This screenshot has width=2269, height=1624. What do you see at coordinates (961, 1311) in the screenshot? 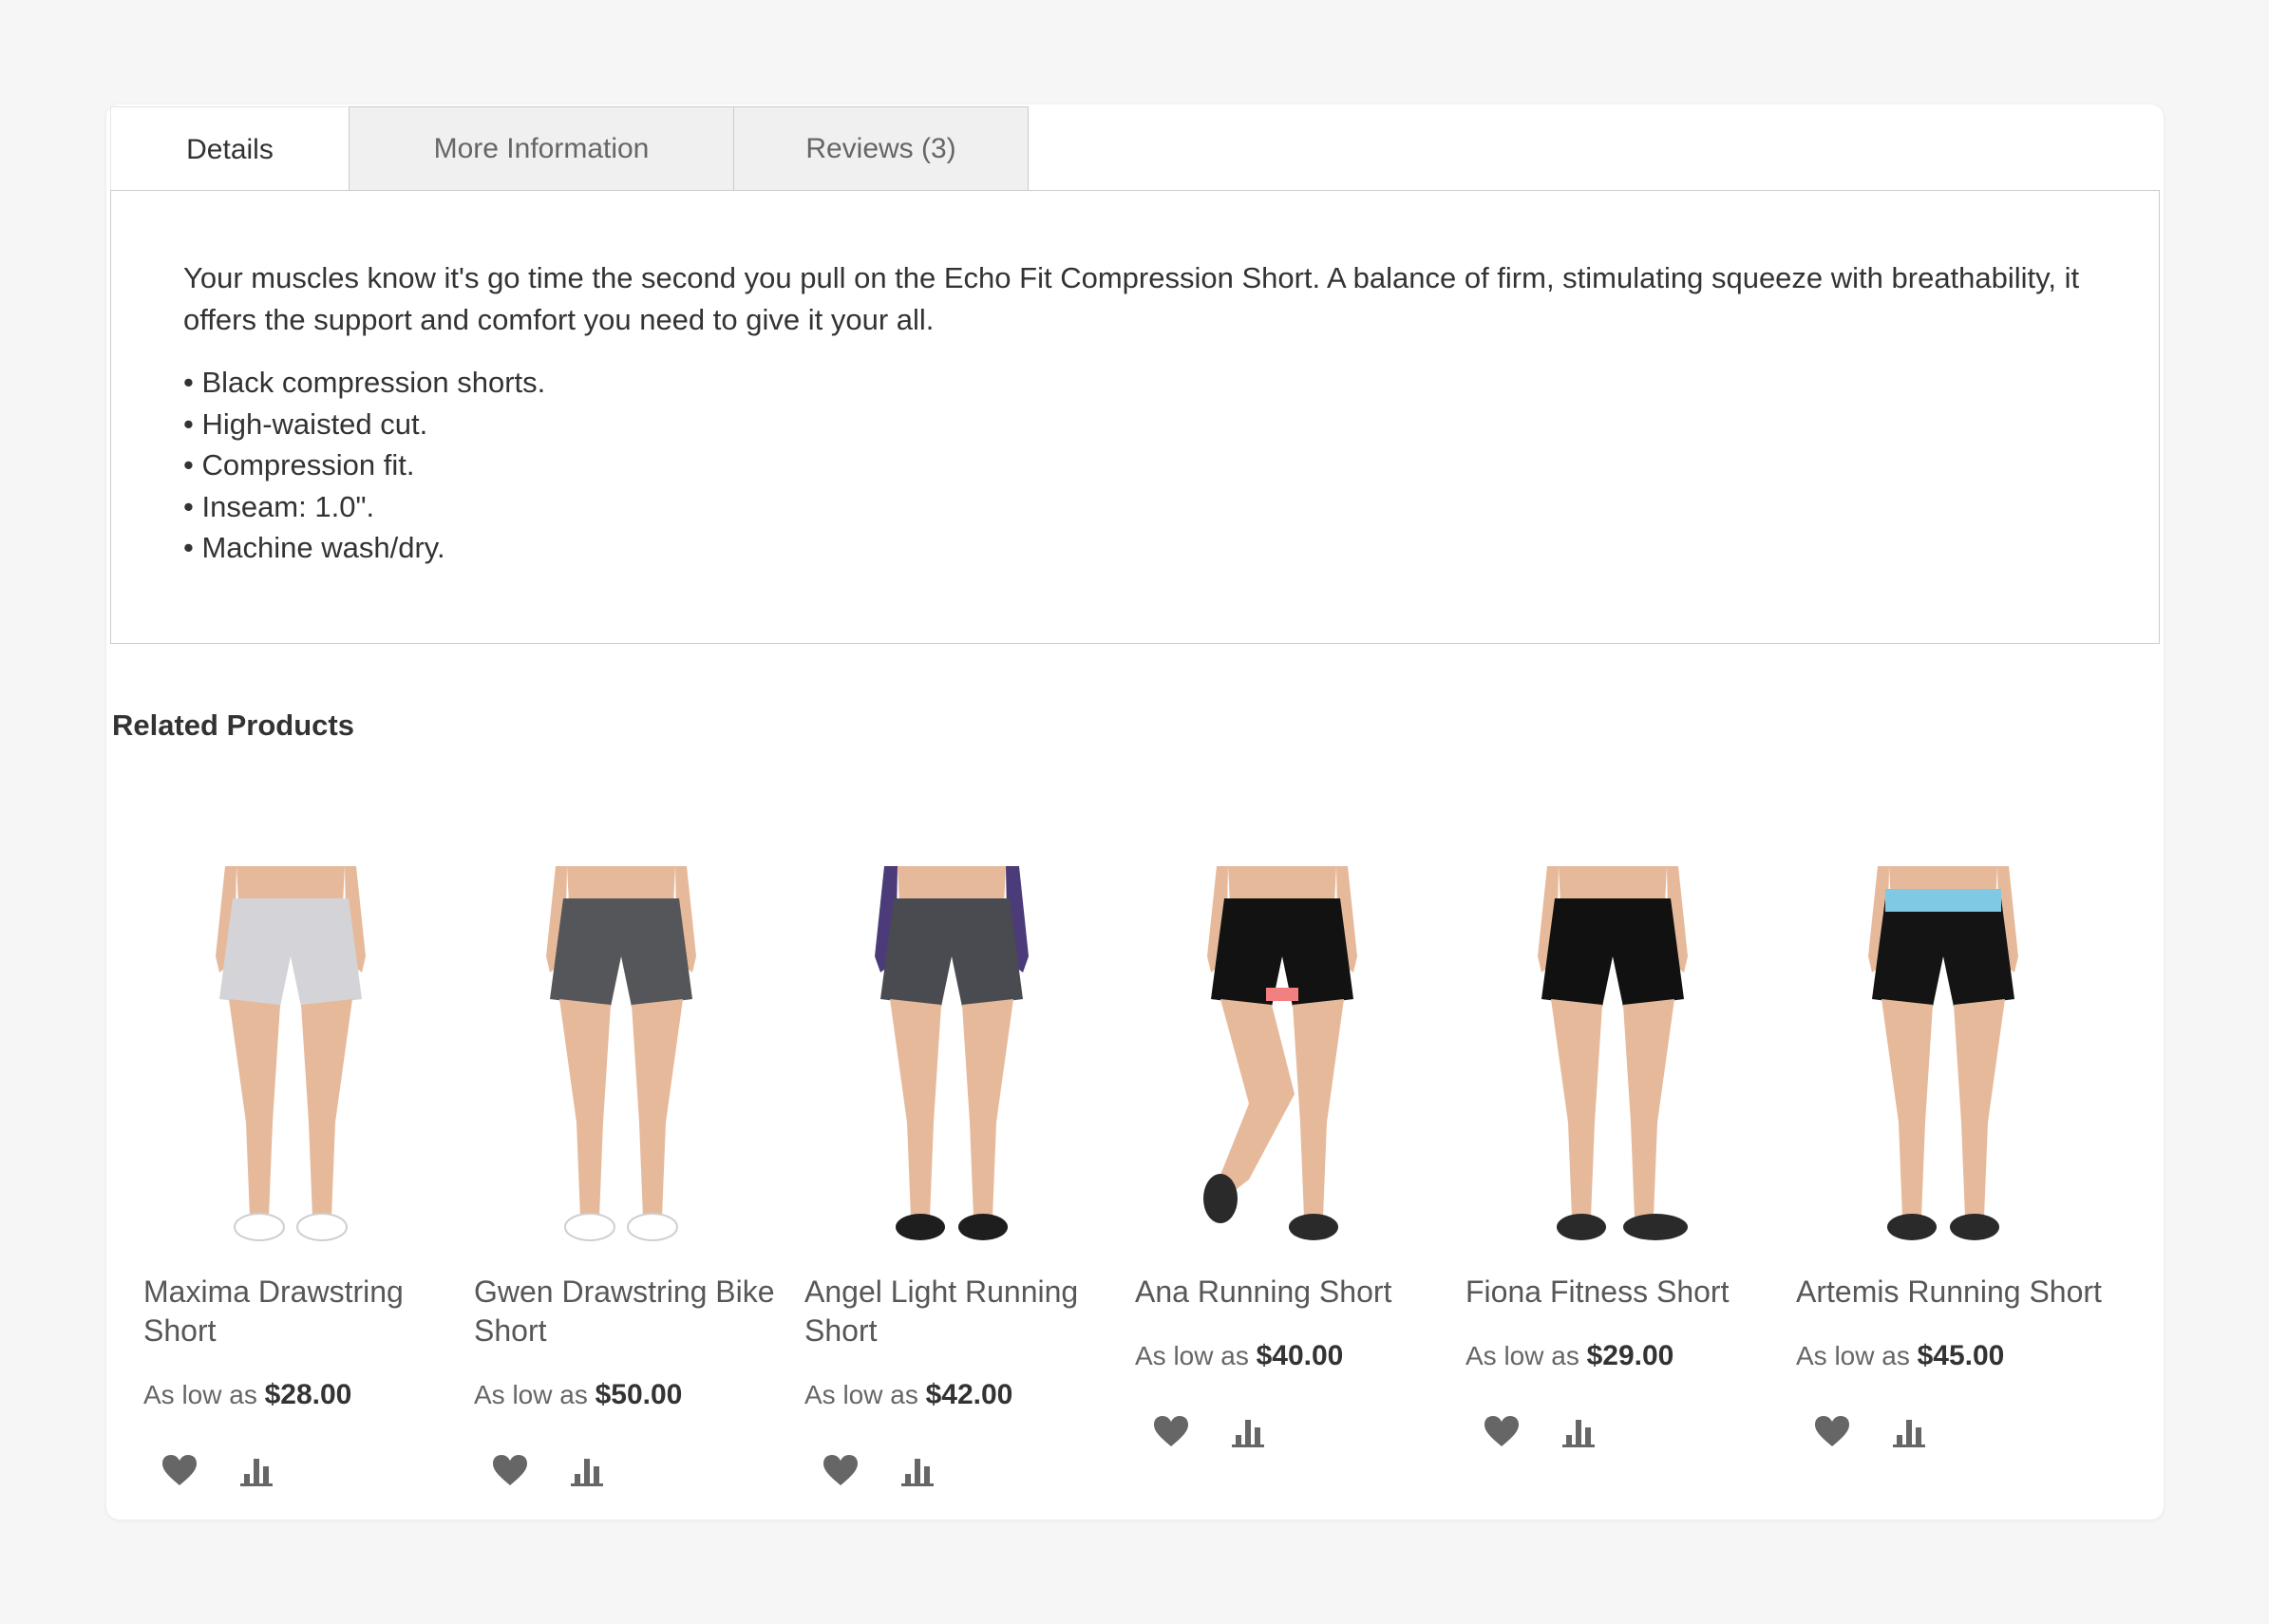
I see `product-name: Angel Light Running Short` at bounding box center [961, 1311].